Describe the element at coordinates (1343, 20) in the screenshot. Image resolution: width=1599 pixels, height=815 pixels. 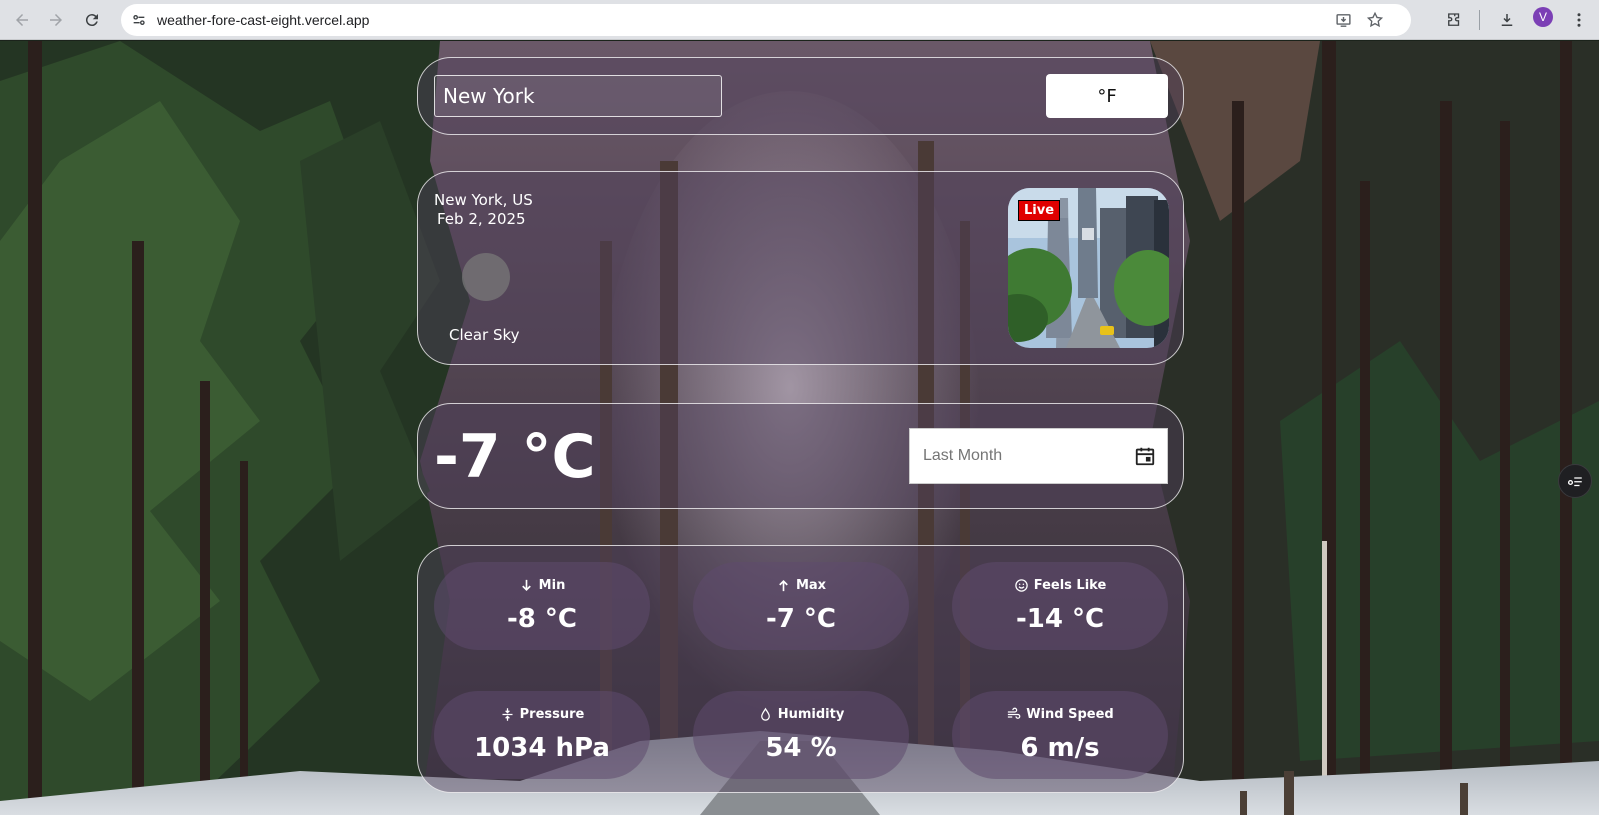
I see `install-app-icon` at that location.